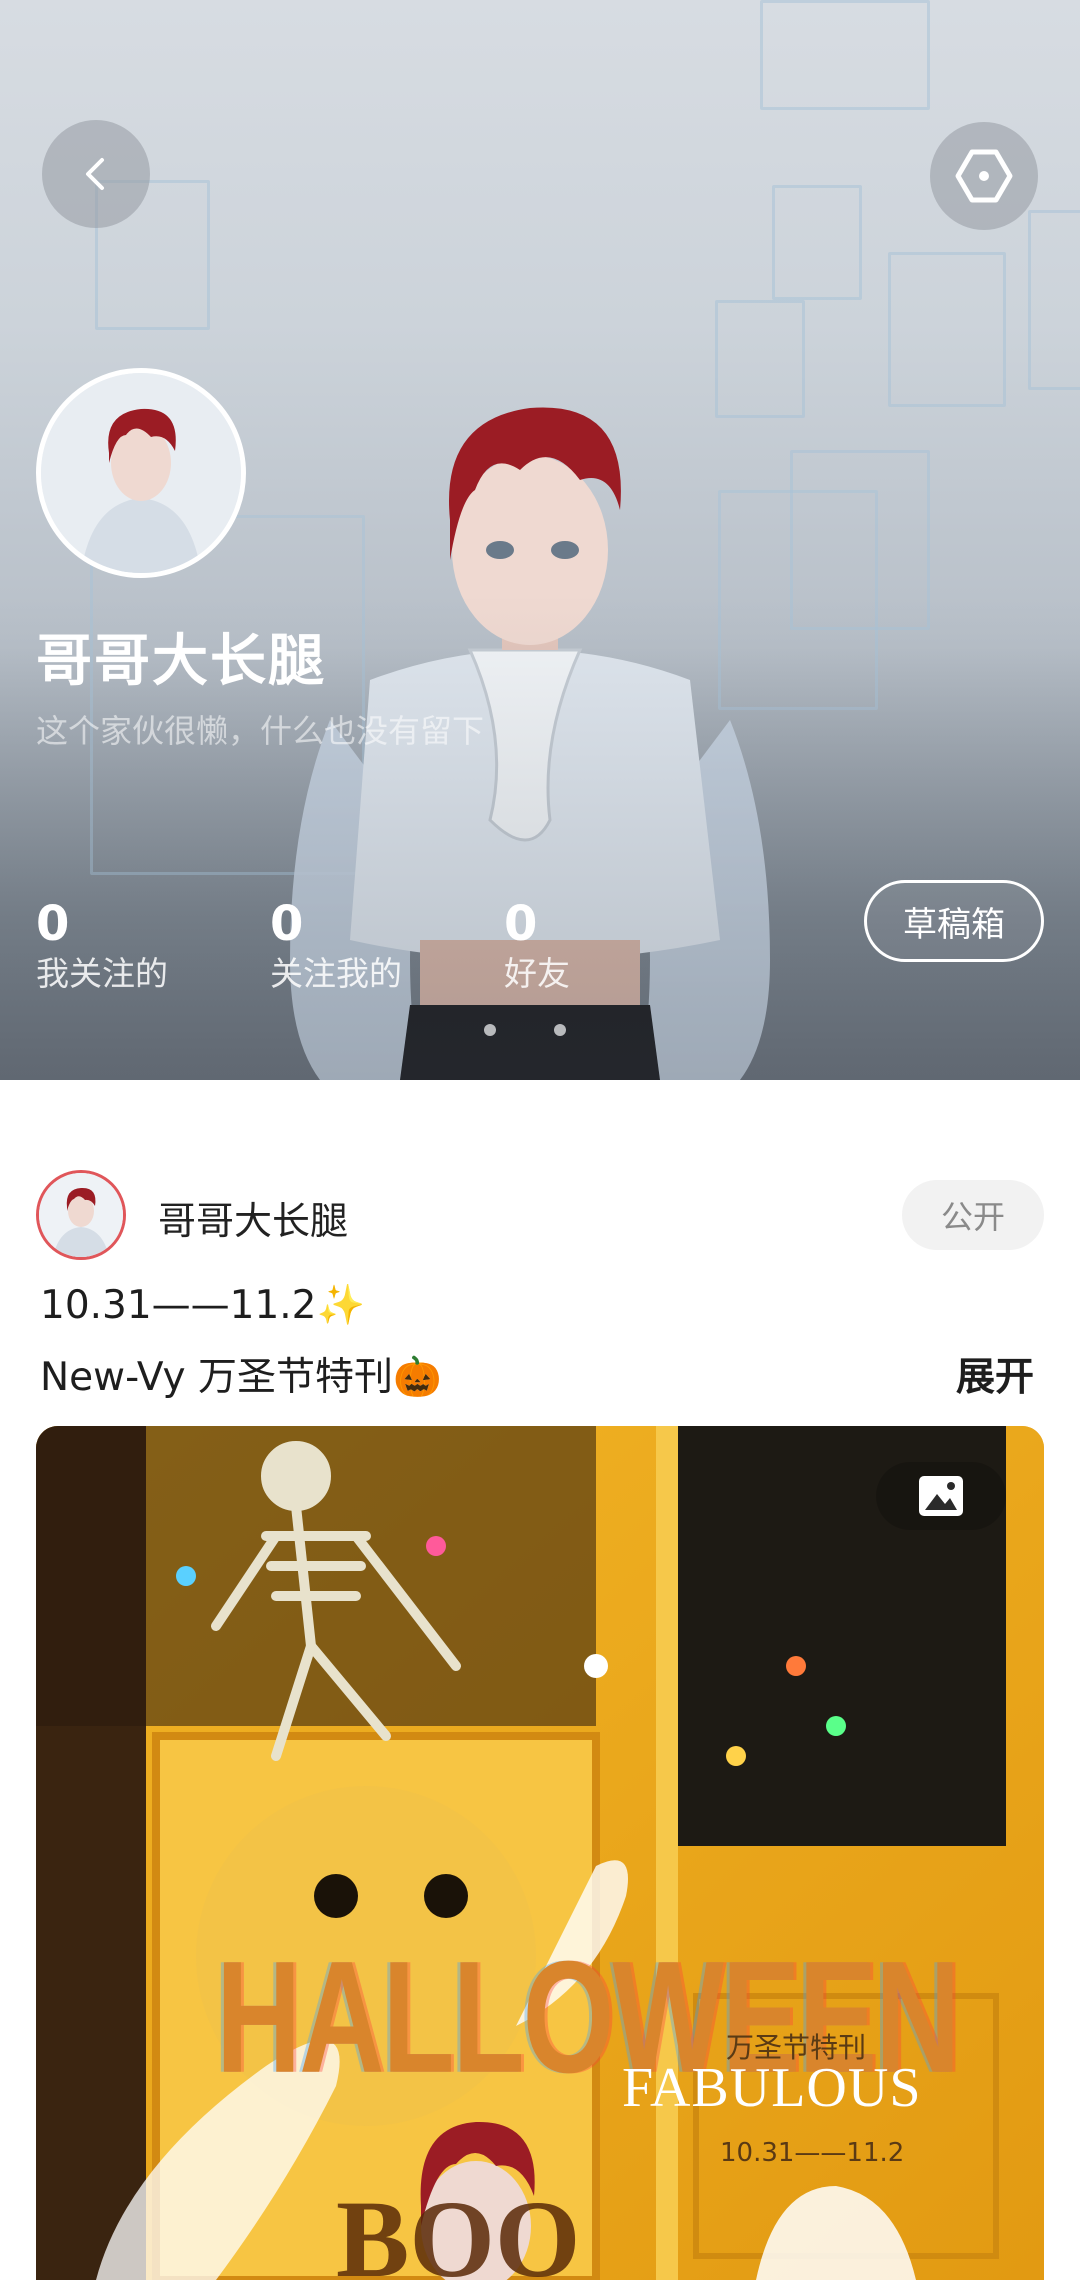 The height and width of the screenshot is (2280, 1080). What do you see at coordinates (53, 924) in the screenshot?
I see `stat-following-count: 0` at bounding box center [53, 924].